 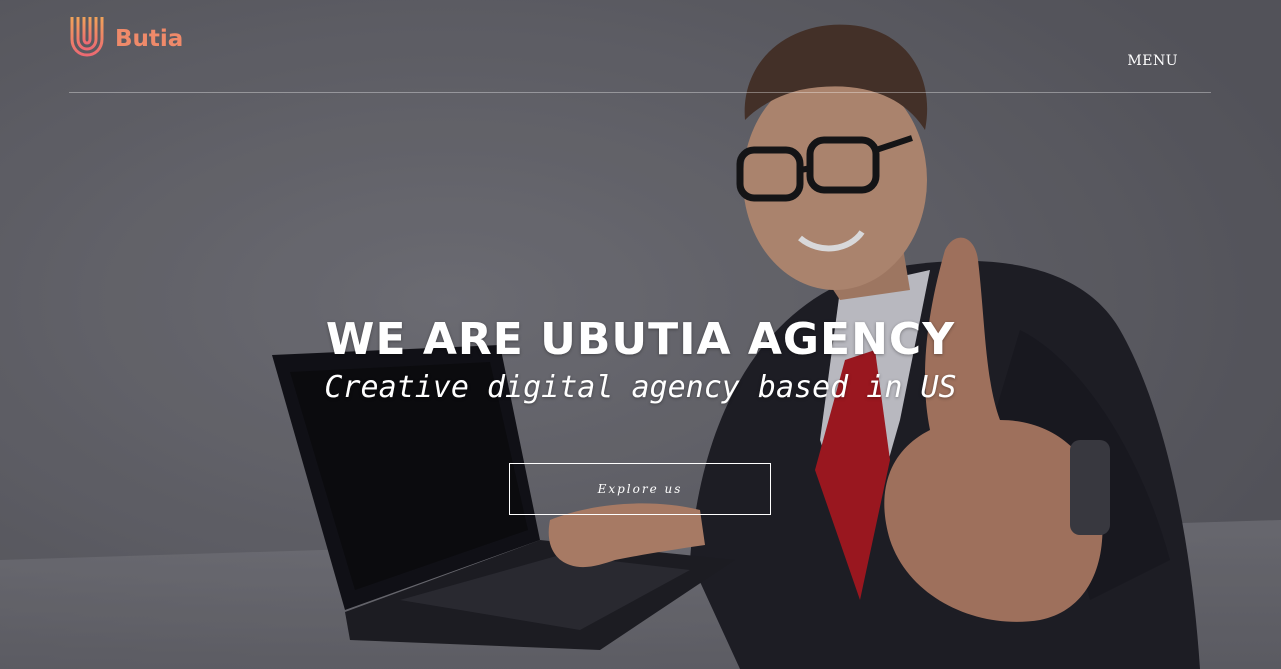 What do you see at coordinates (1152, 61) in the screenshot?
I see `menu-button: MENU` at bounding box center [1152, 61].